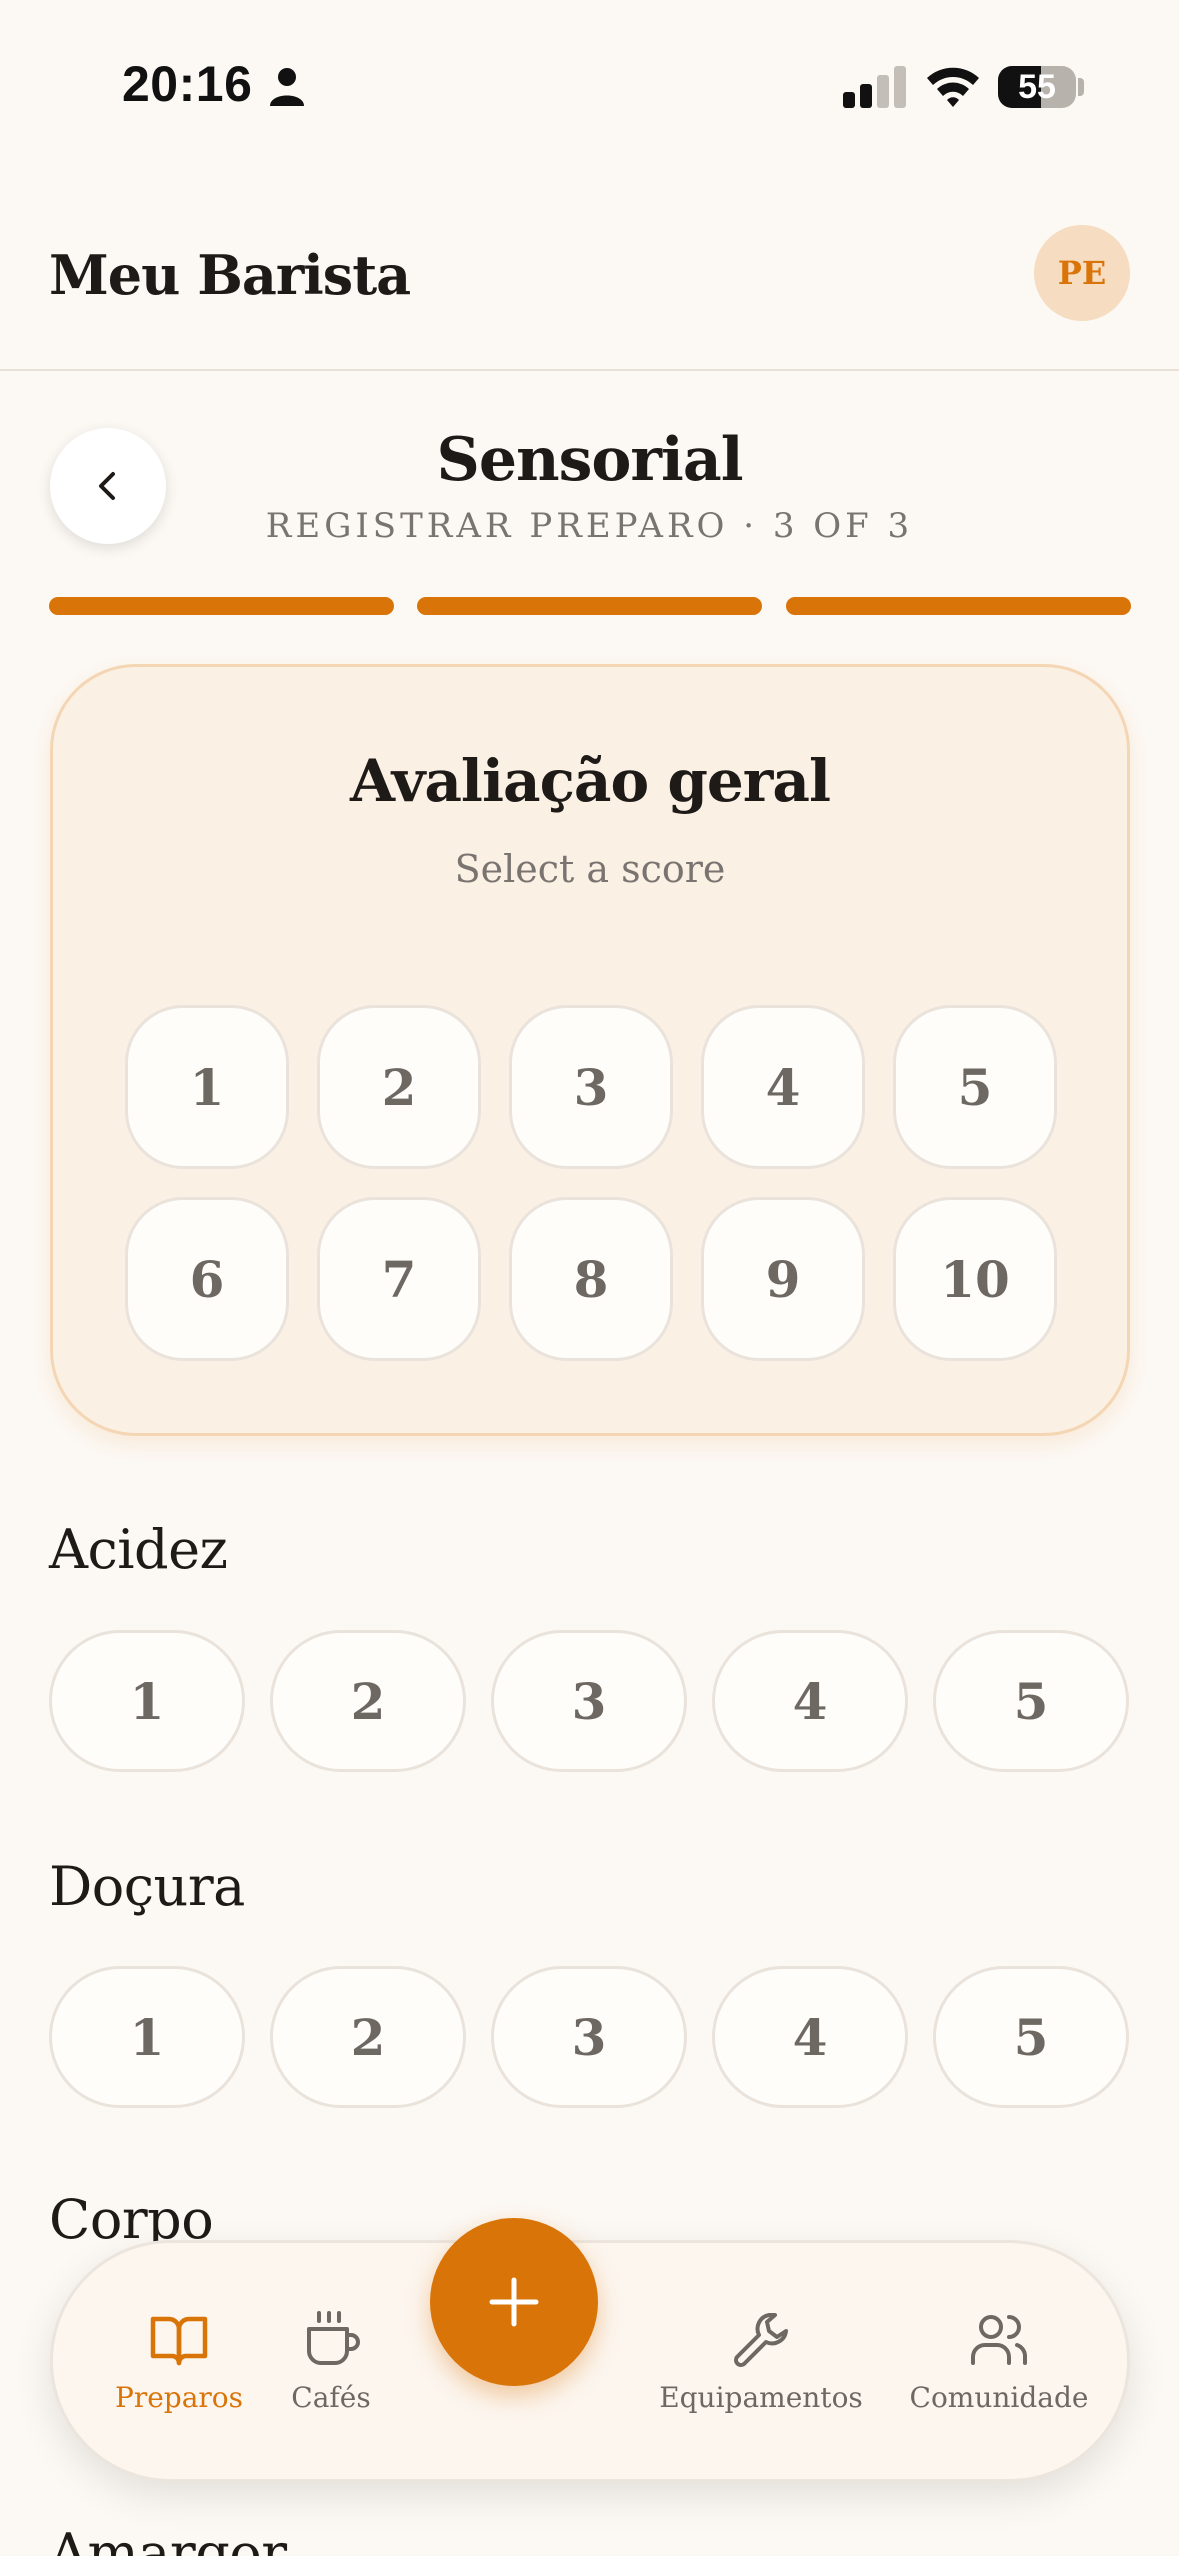  Describe the element at coordinates (168, 2539) in the screenshot. I see `bitterness-label: Amargor` at that location.